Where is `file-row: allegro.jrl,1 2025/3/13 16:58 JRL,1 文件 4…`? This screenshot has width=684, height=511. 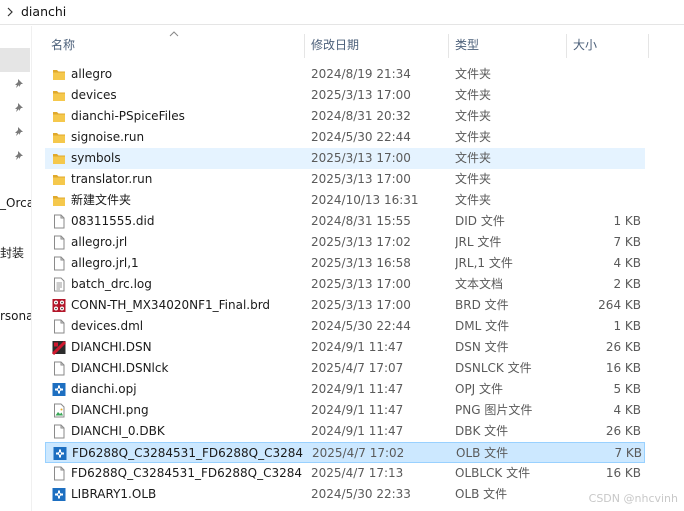
file-row: allegro.jrl,1 2025/3/13 16:58 JRL,1 文件 4… is located at coordinates (345, 263).